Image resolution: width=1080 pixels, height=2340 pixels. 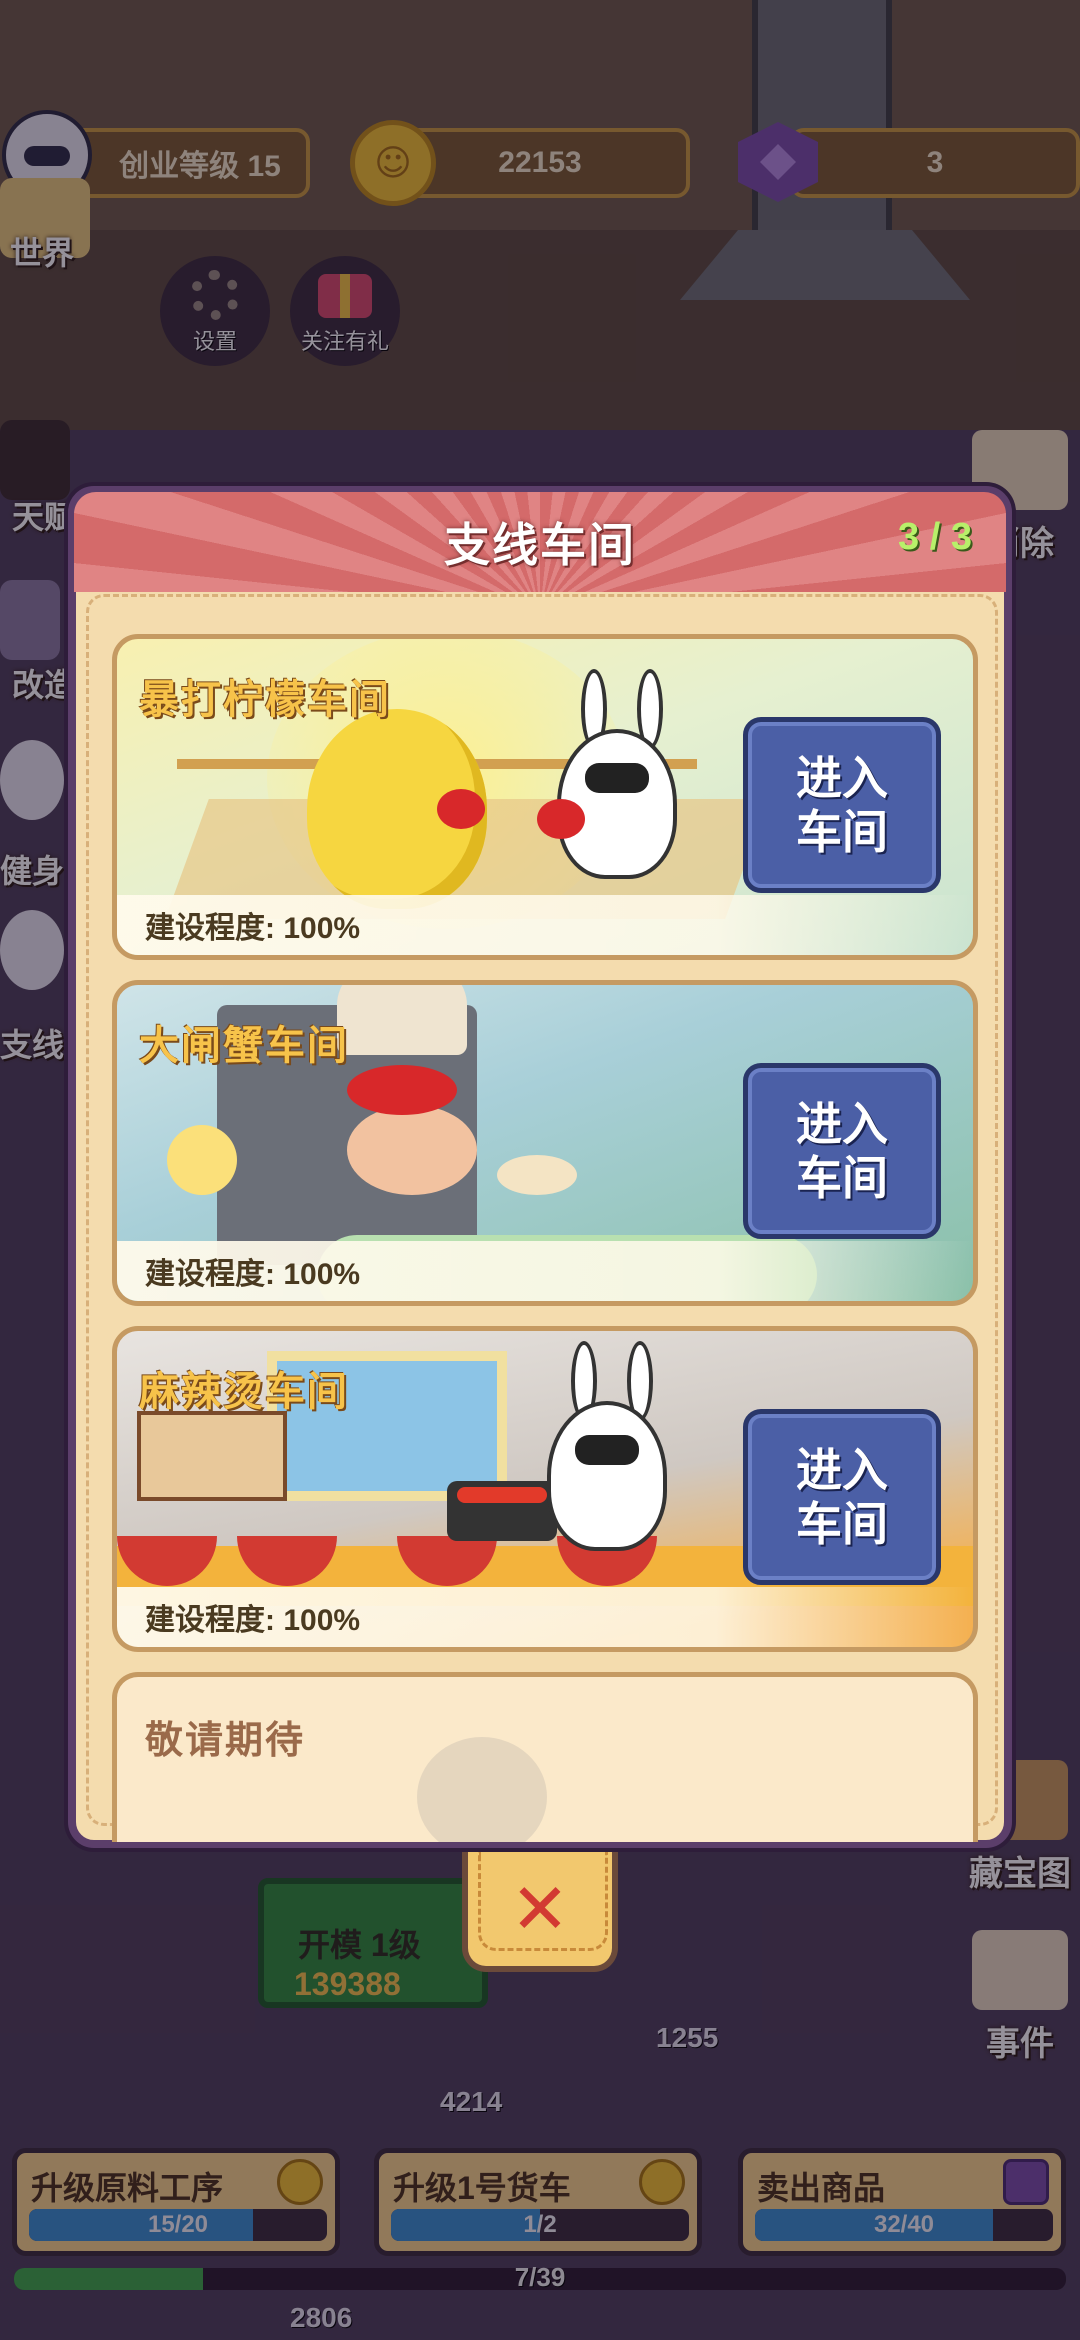 I want to click on workshop-name: 大闸蟹车间, so click(x=244, y=1046).